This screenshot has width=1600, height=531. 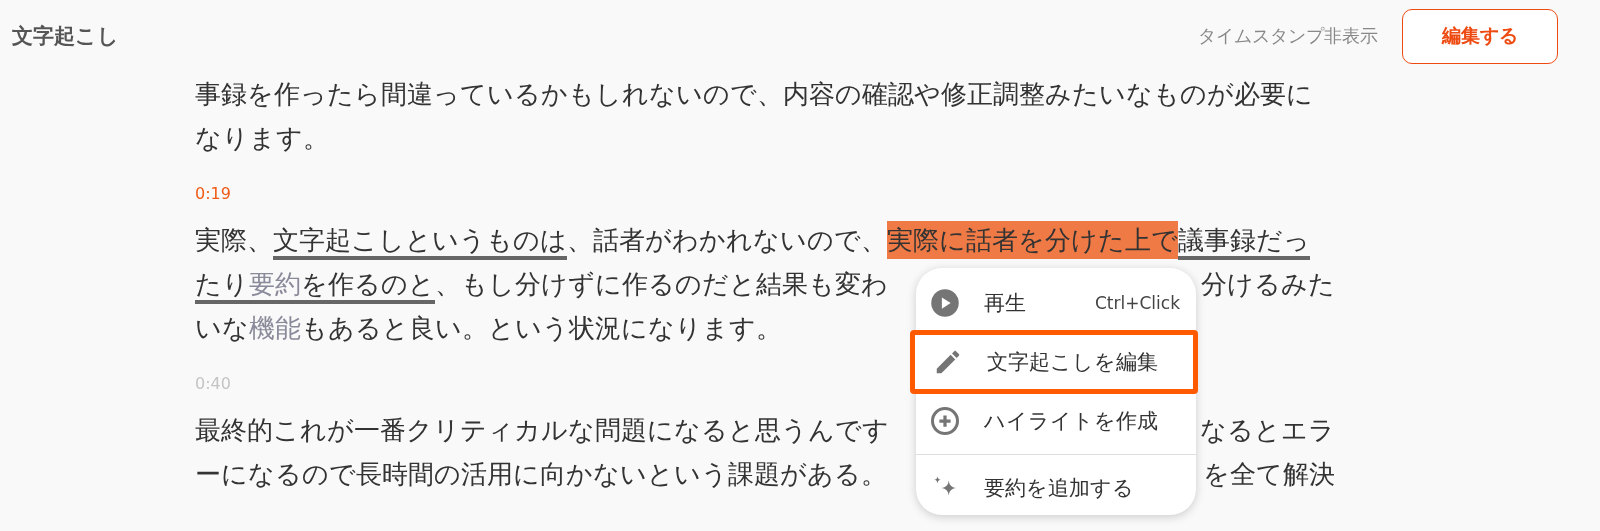 I want to click on transcript-text: 実際、文字起こしというものは、話者がわかれないので、実際に話者を分けた上で議事録だっ, so click(x=752, y=240).